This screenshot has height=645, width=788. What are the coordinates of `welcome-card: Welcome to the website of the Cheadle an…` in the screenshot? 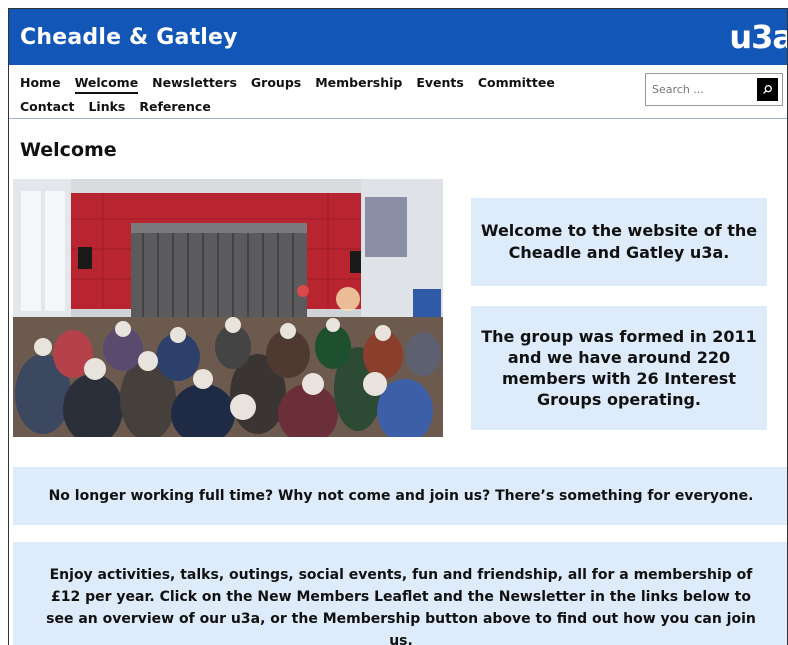 It's located at (619, 242).